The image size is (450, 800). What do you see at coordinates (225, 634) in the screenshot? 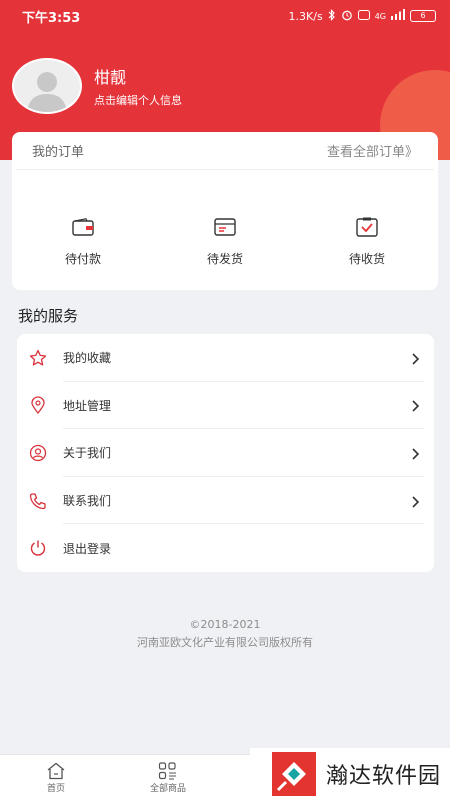
I see `footer-copyright: ©2018-2021 河南亚欧文化产业有限公司版权所有` at bounding box center [225, 634].